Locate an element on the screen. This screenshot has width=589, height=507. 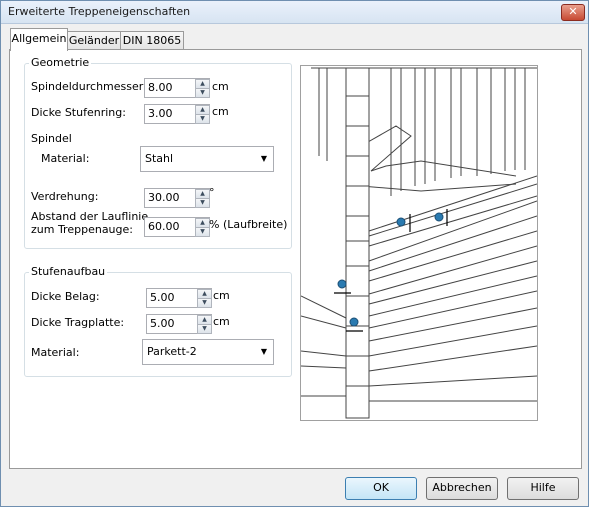
dicke-tragplatte-stepper: 5.00 ▲ ▼ is located at coordinates (179, 324).